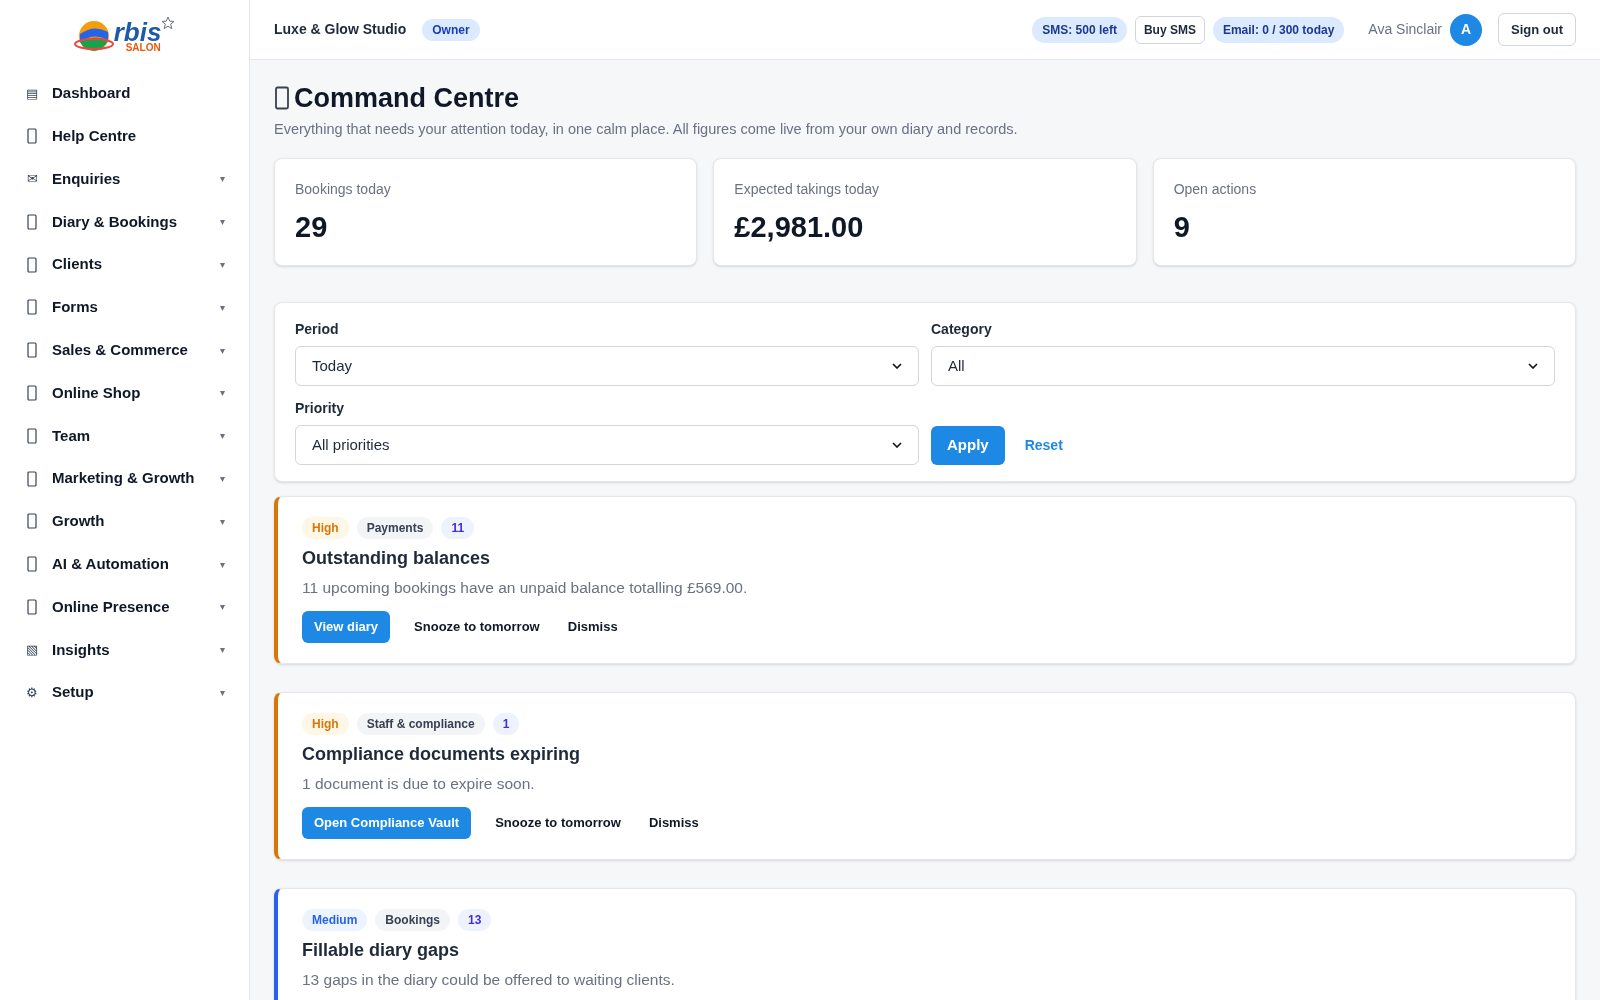 The height and width of the screenshot is (1000, 1600). Describe the element at coordinates (335, 920) in the screenshot. I see `priority-tag: Medium` at that location.